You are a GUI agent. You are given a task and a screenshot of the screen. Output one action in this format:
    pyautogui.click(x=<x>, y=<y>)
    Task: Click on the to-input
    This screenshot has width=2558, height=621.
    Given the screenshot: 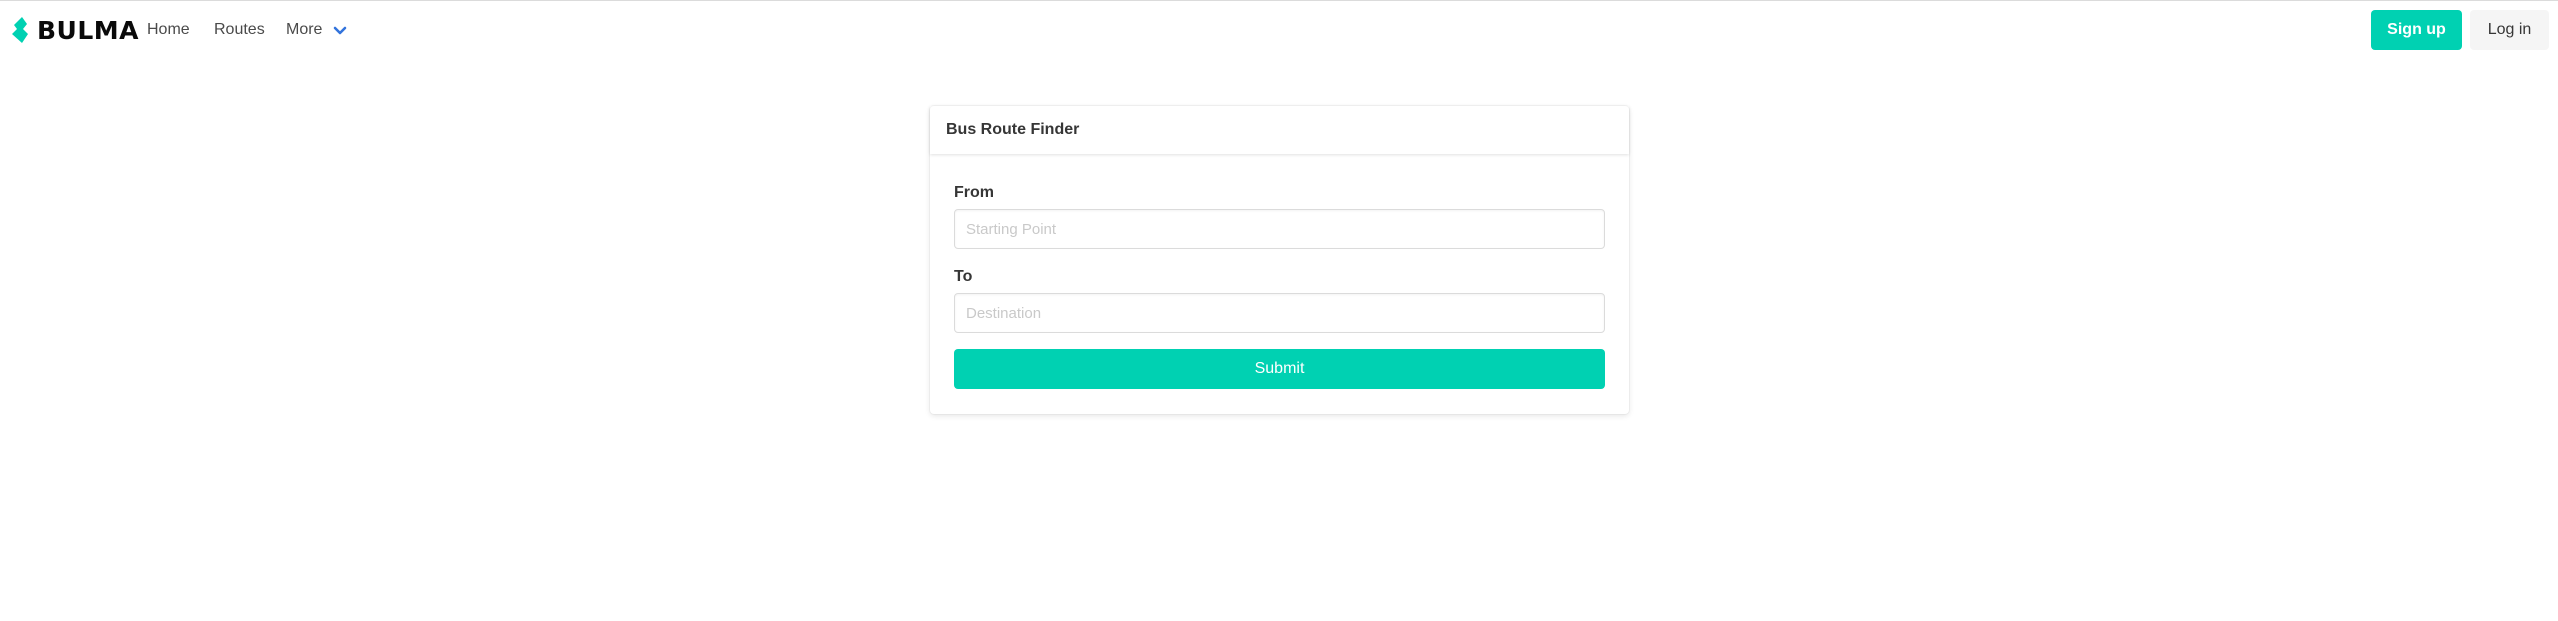 What is the action you would take?
    pyautogui.click(x=1279, y=313)
    